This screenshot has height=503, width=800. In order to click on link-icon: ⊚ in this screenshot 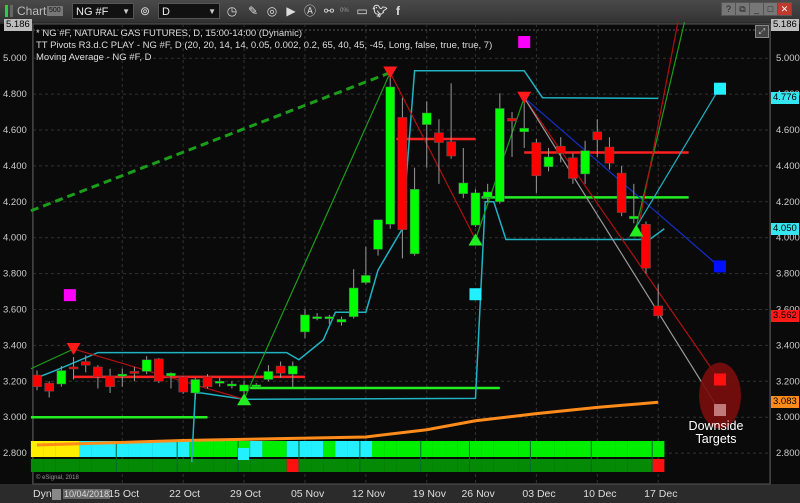, I will do `click(145, 11)`.